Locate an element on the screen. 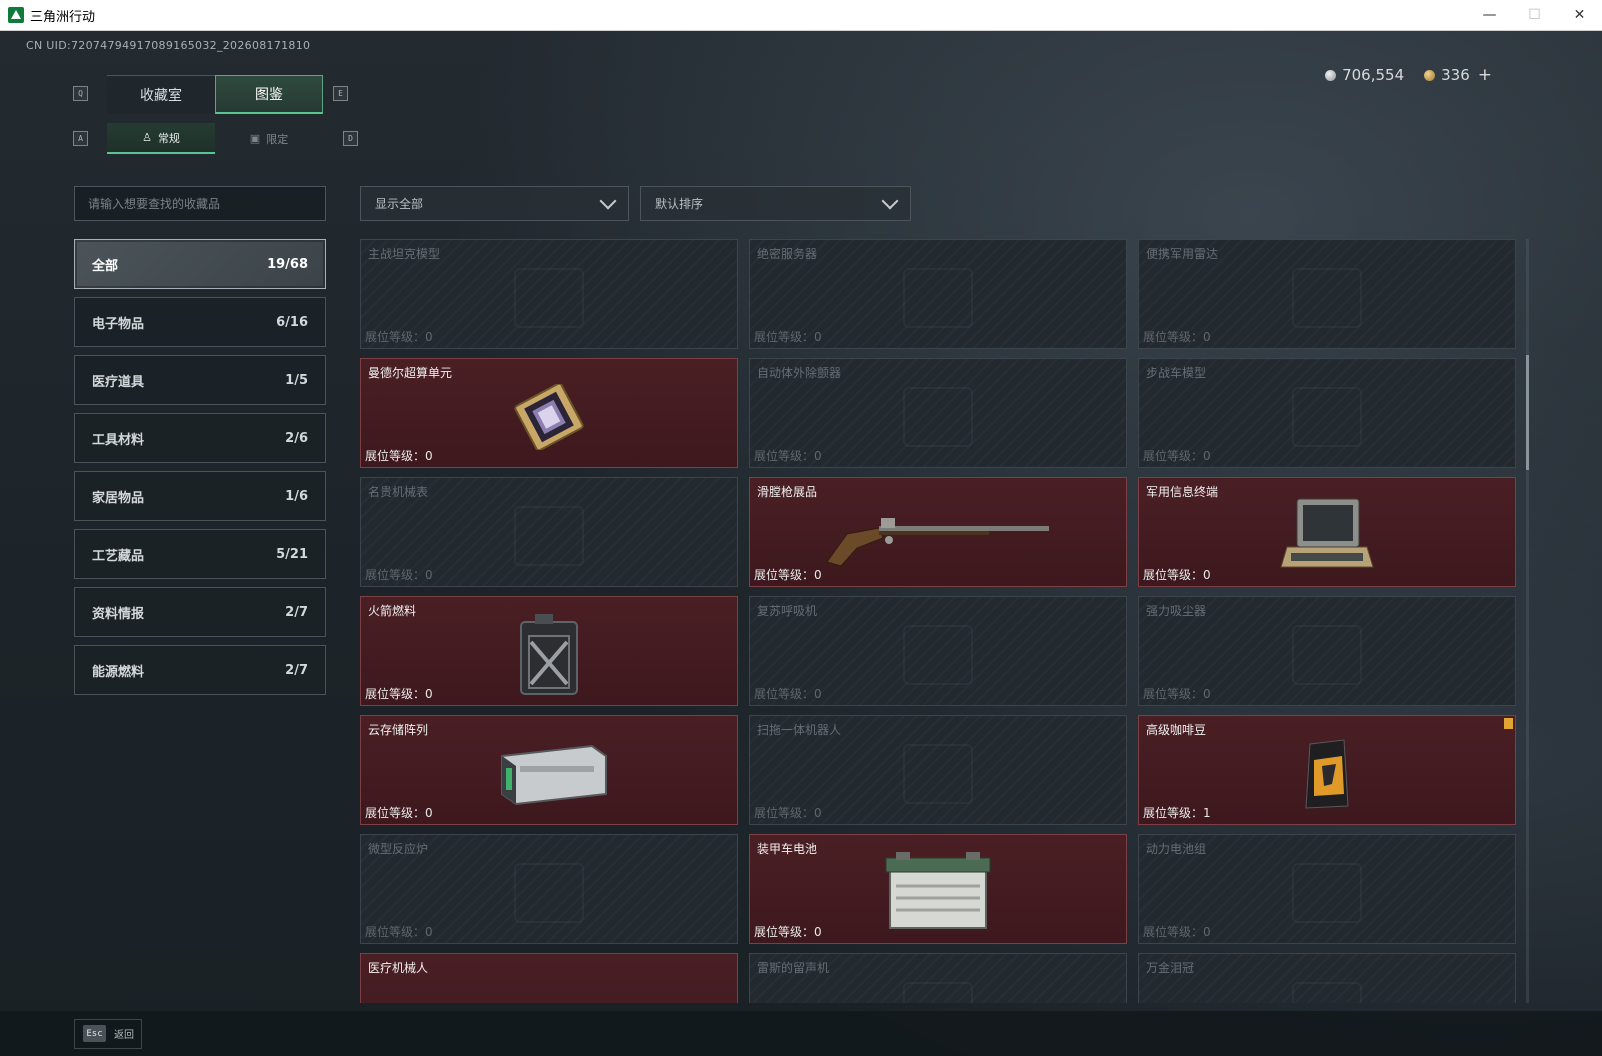 Image resolution: width=1602 pixels, height=1056 pixels. musket-icon is located at coordinates (938, 536).